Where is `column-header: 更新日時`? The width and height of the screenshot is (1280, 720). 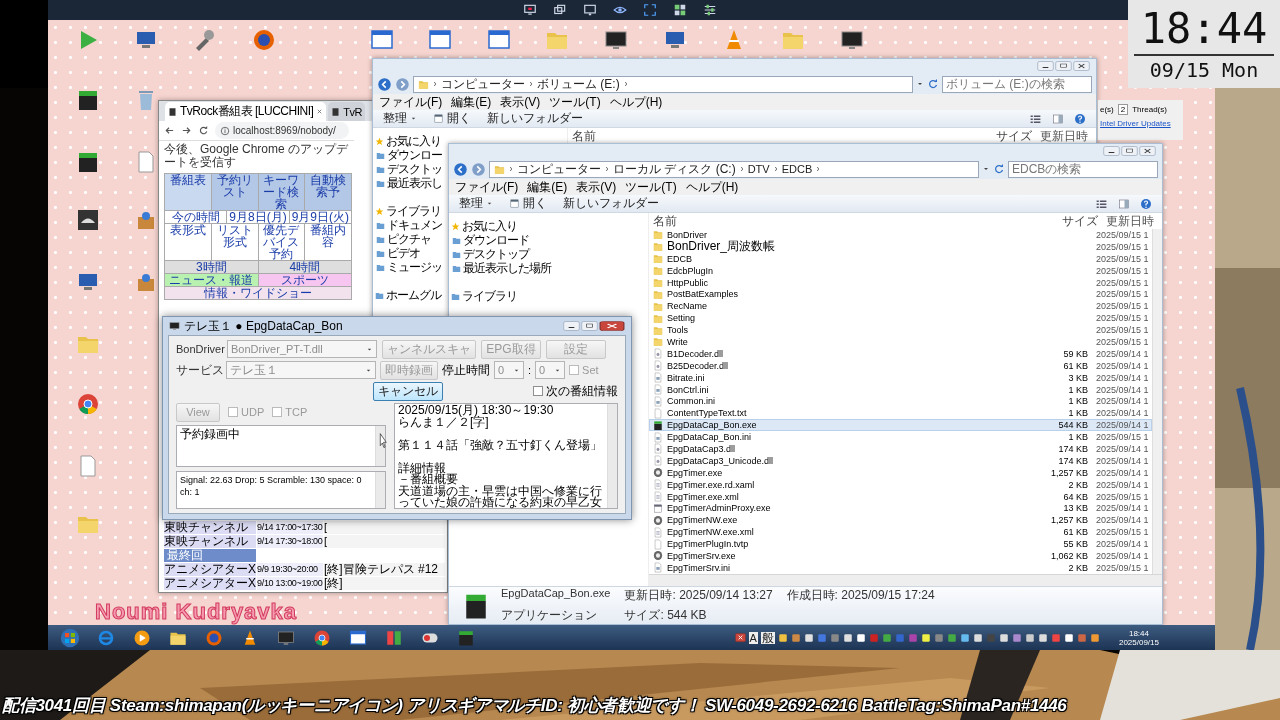
column-header: 更新日時 is located at coordinates (1066, 136).